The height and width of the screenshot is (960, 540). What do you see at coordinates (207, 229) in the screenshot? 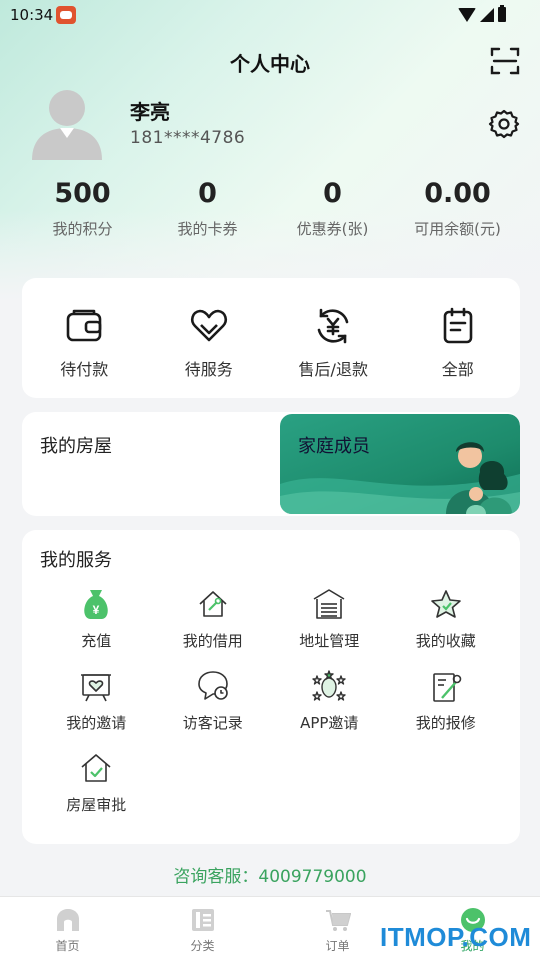
I see `stat-label: 我的卡券` at bounding box center [207, 229].